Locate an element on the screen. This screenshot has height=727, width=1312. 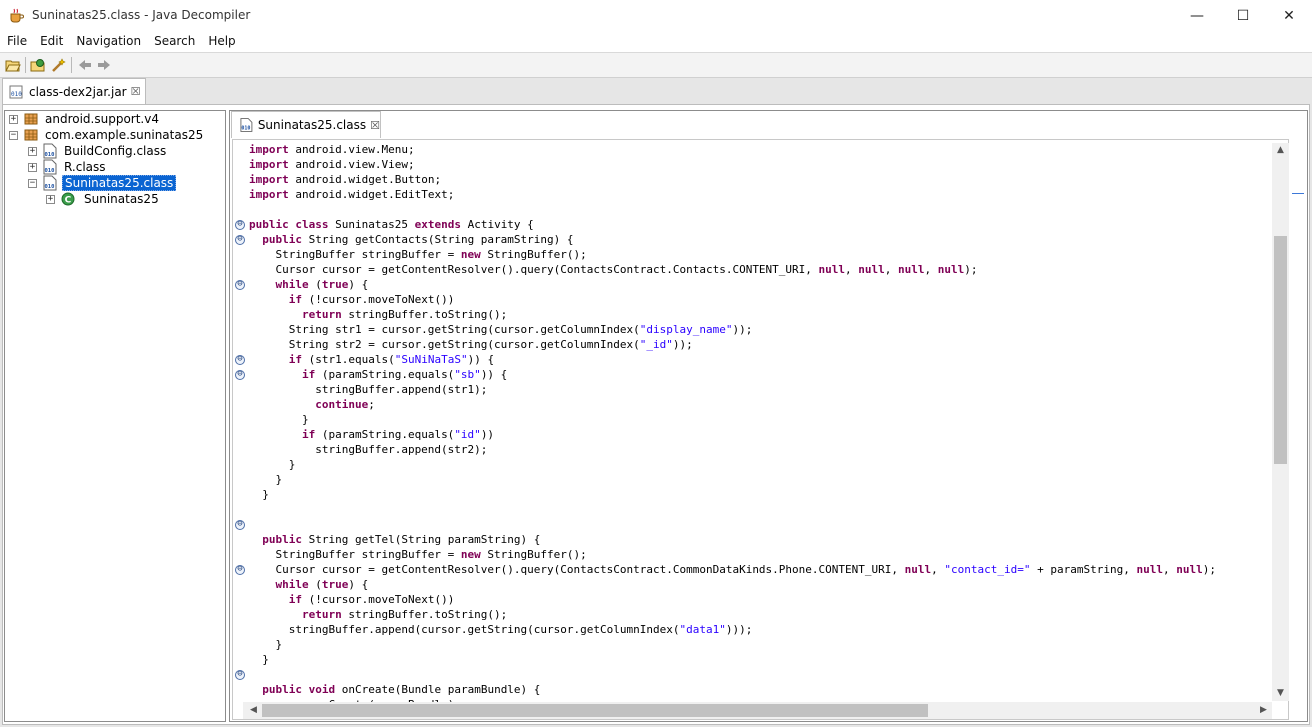
menu-search: Search is located at coordinates (174, 42).